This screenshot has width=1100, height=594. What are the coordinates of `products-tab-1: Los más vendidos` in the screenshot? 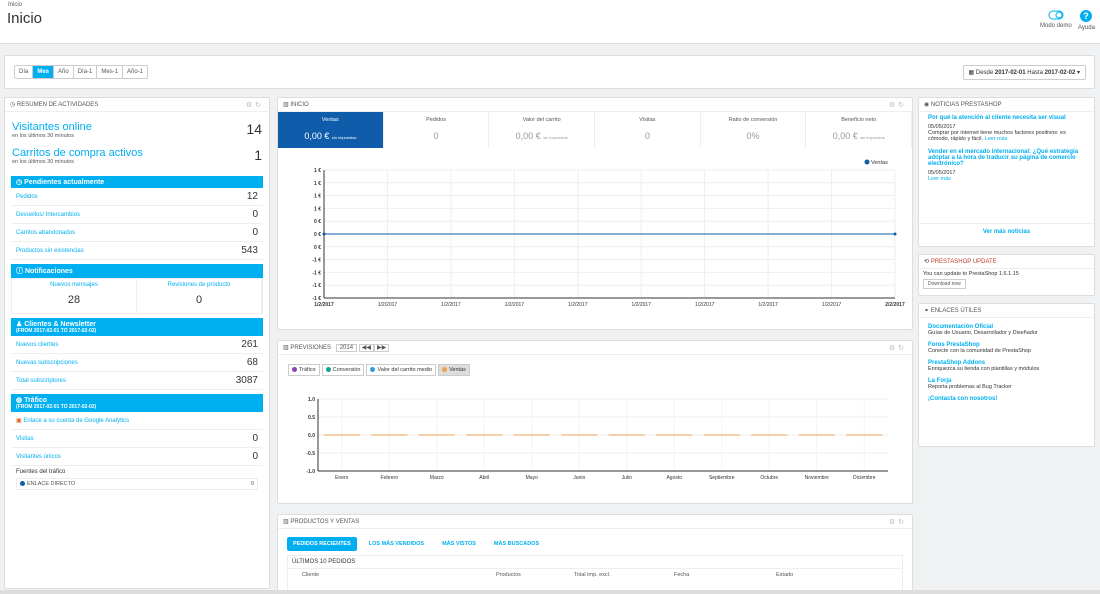 It's located at (396, 544).